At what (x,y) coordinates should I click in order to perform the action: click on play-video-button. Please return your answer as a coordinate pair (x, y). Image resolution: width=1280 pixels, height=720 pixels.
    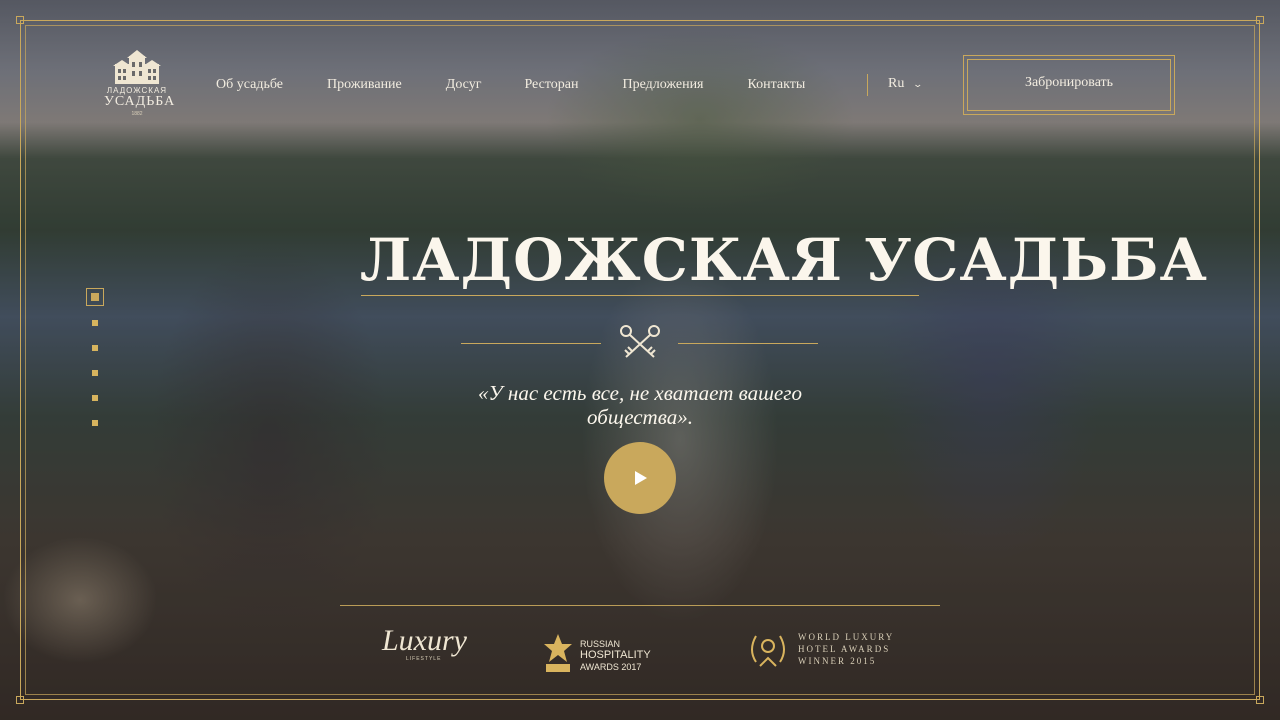
    Looking at the image, I should click on (640, 478).